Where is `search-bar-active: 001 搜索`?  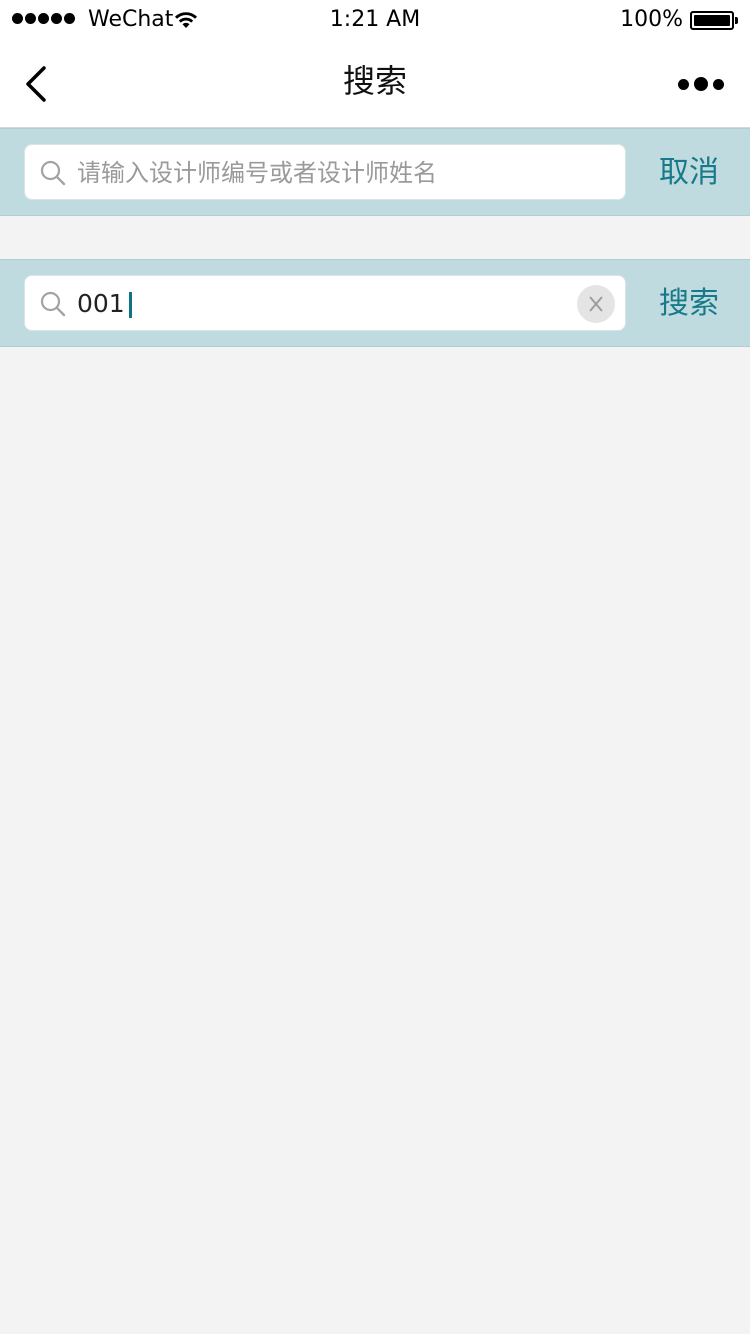
search-bar-active: 001 搜索 is located at coordinates (375, 303).